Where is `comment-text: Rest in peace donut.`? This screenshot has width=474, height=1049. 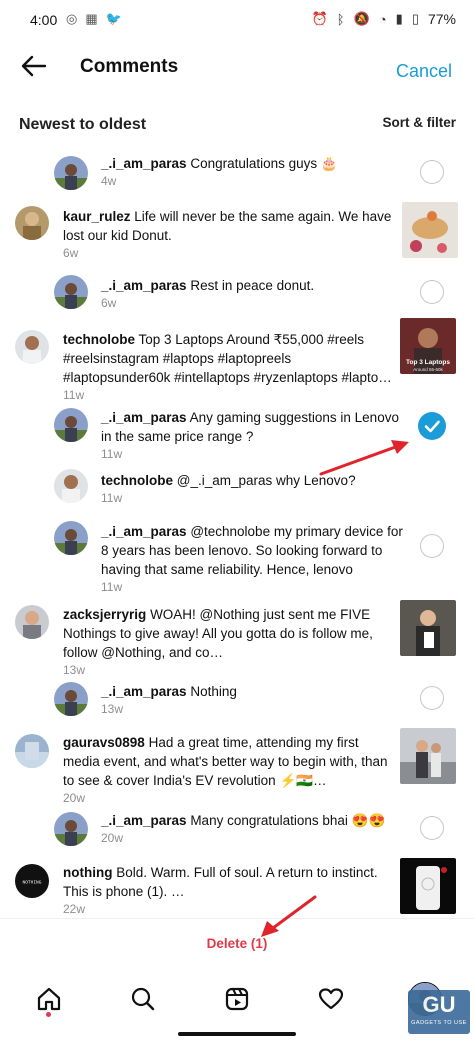 comment-text: Rest in peace donut. is located at coordinates (250, 285).